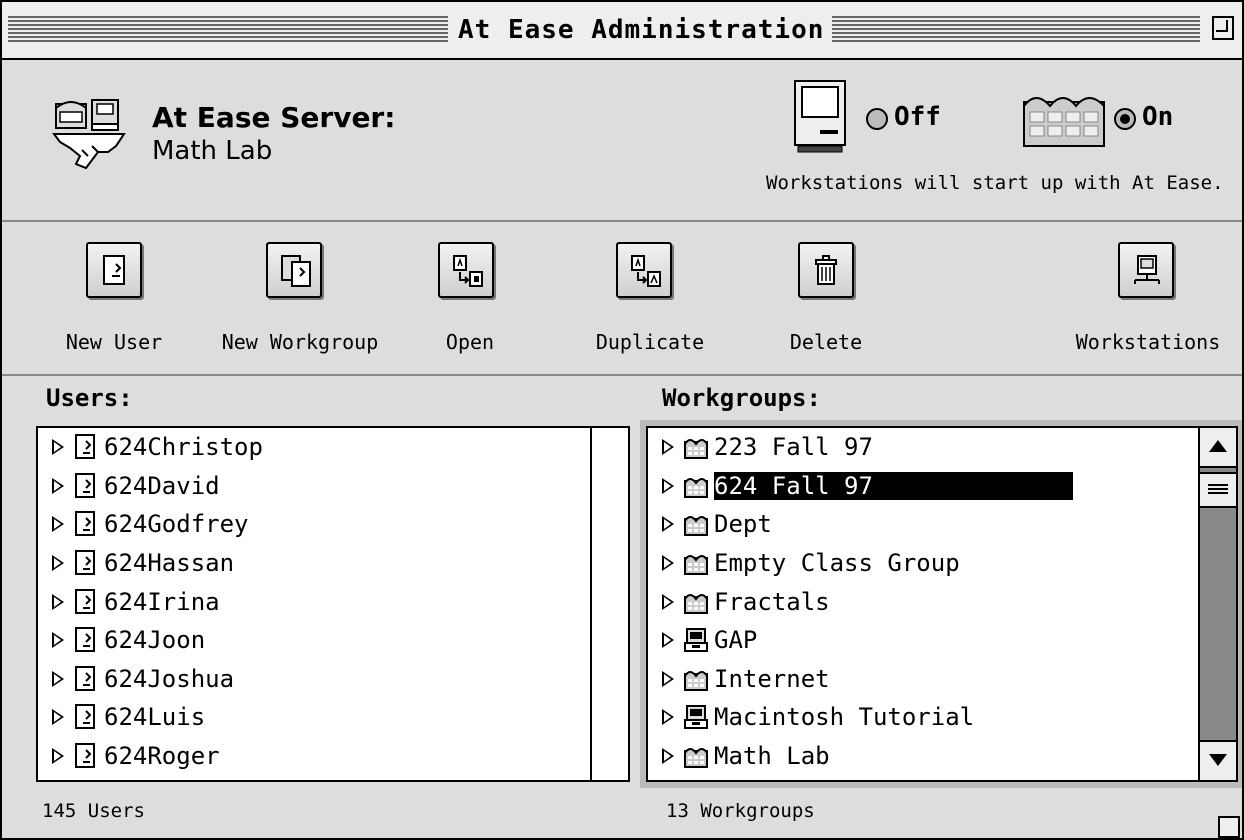 This screenshot has height=840, width=1244. I want to click on user-list-item: 624Hassan, so click(333, 563).